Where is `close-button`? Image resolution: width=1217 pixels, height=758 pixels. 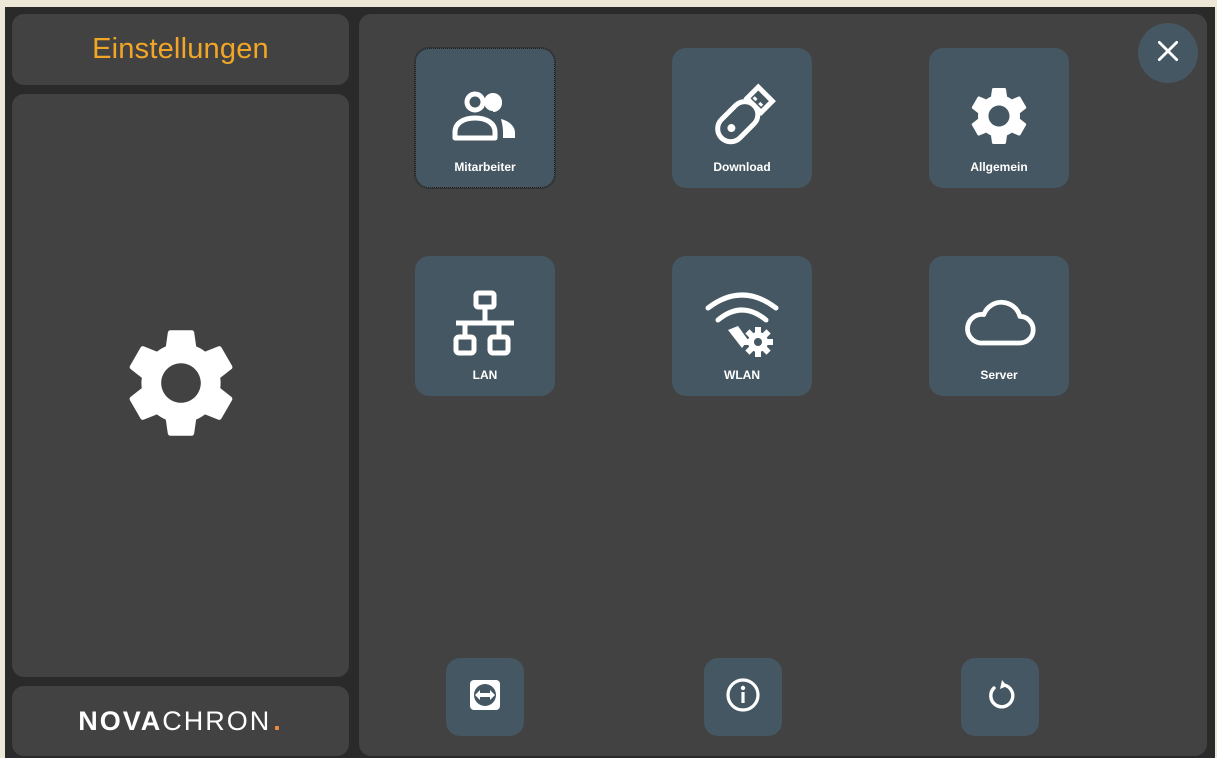 close-button is located at coordinates (1168, 53).